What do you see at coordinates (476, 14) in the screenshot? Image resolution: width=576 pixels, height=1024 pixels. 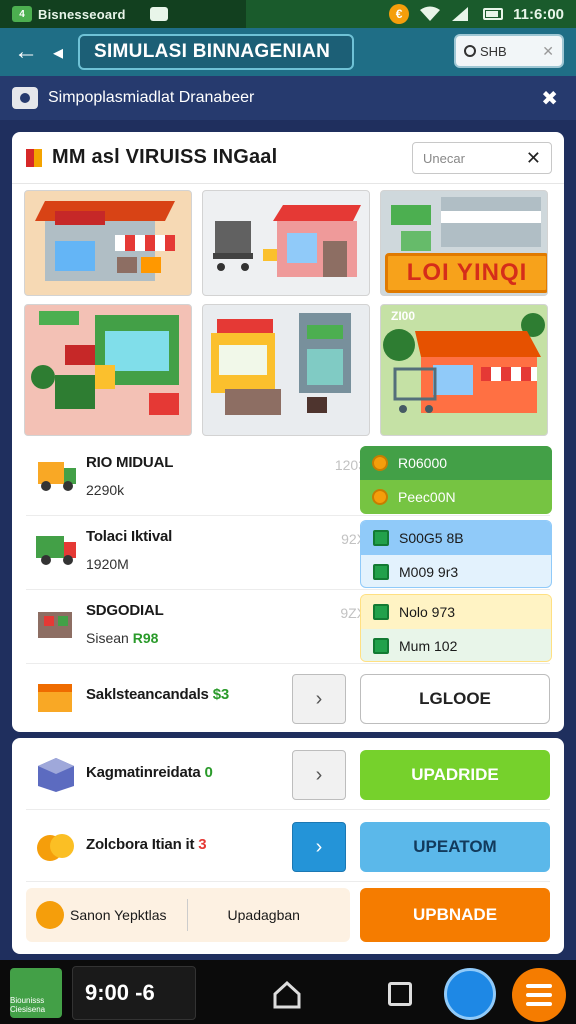 I see `status-indicators: € 11:6:00` at bounding box center [476, 14].